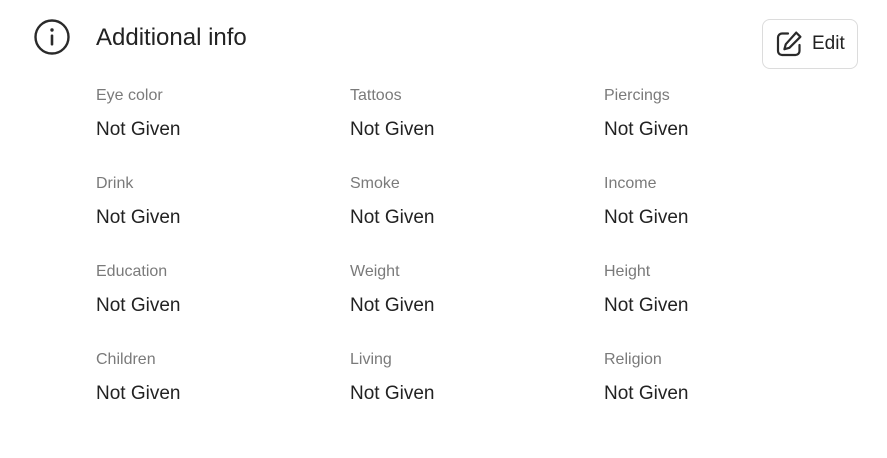 The image size is (887, 458). Describe the element at coordinates (627, 271) in the screenshot. I see `field-label: Height` at that location.